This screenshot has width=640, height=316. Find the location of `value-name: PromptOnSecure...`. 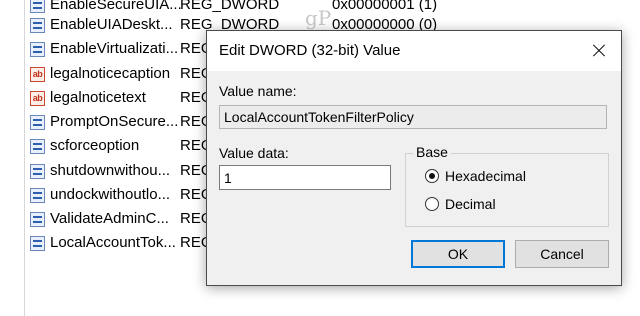

value-name: PromptOnSecure... is located at coordinates (114, 121).